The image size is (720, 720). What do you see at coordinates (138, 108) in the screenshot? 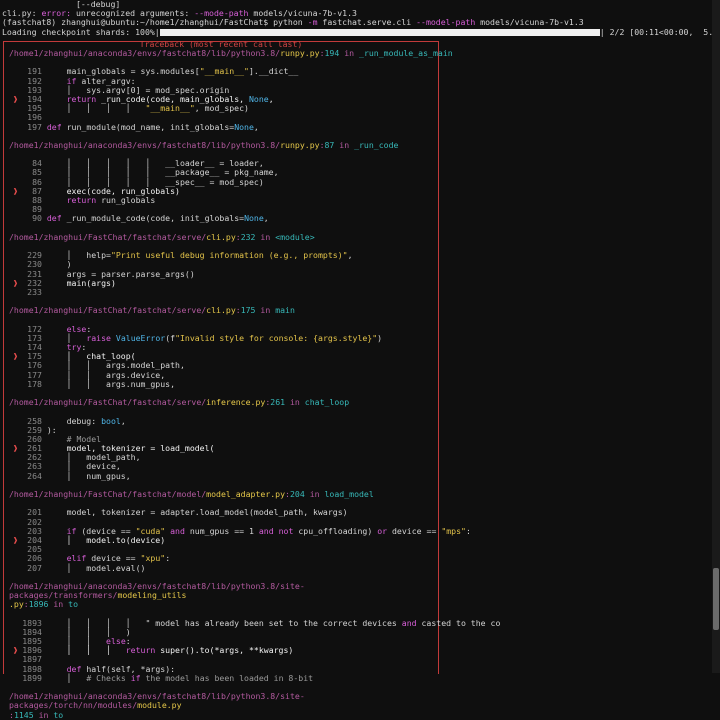
I see `code-line: 195 │ │ │ │ "__main__", mod_spec)` at bounding box center [138, 108].